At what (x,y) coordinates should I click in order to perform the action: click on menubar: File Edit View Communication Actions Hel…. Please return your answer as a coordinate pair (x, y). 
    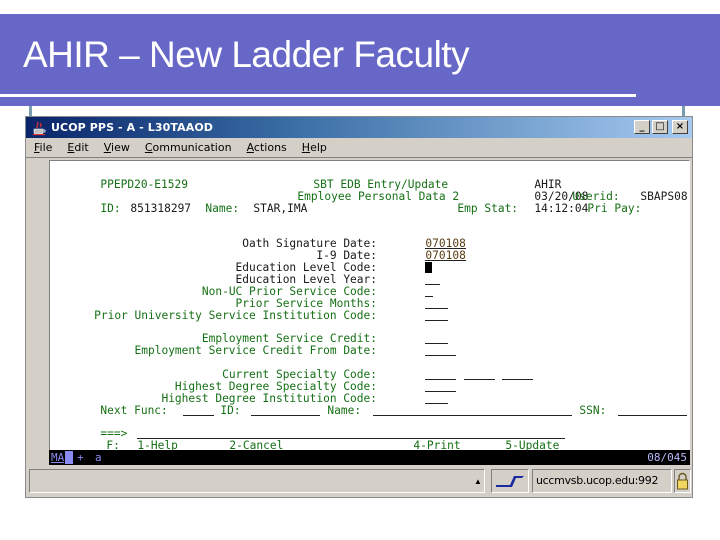
    Looking at the image, I should click on (359, 148).